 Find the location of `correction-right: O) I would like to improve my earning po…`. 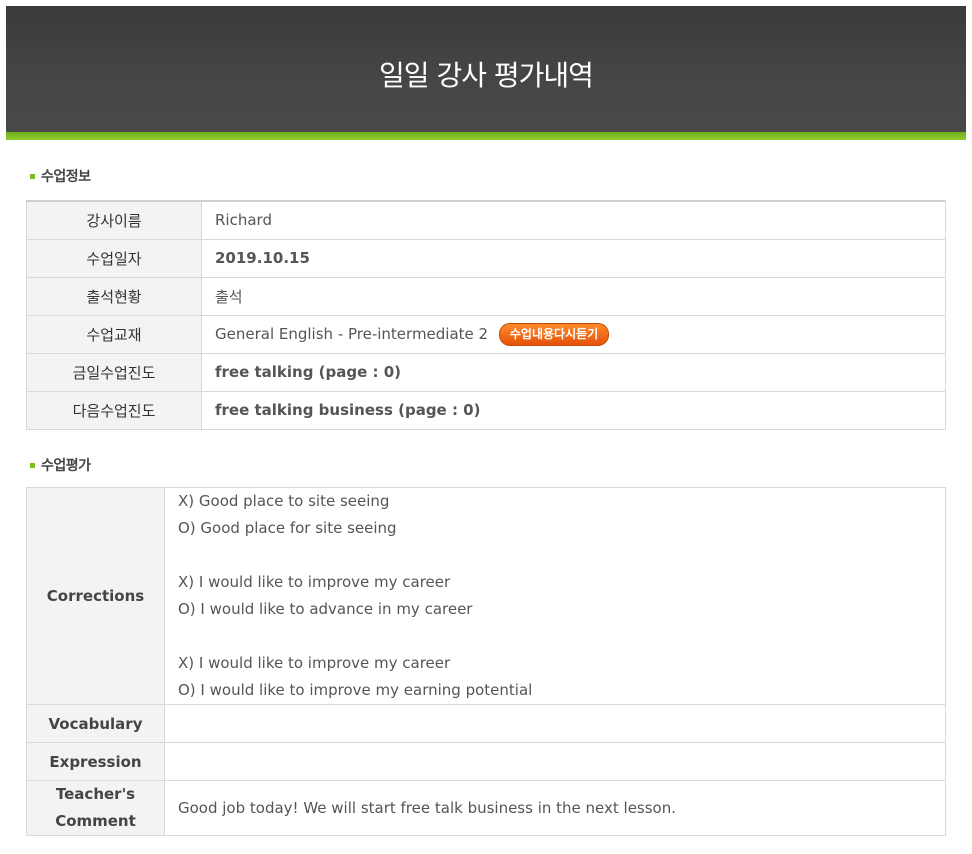

correction-right: O) I would like to improve my earning po… is located at coordinates (355, 690).